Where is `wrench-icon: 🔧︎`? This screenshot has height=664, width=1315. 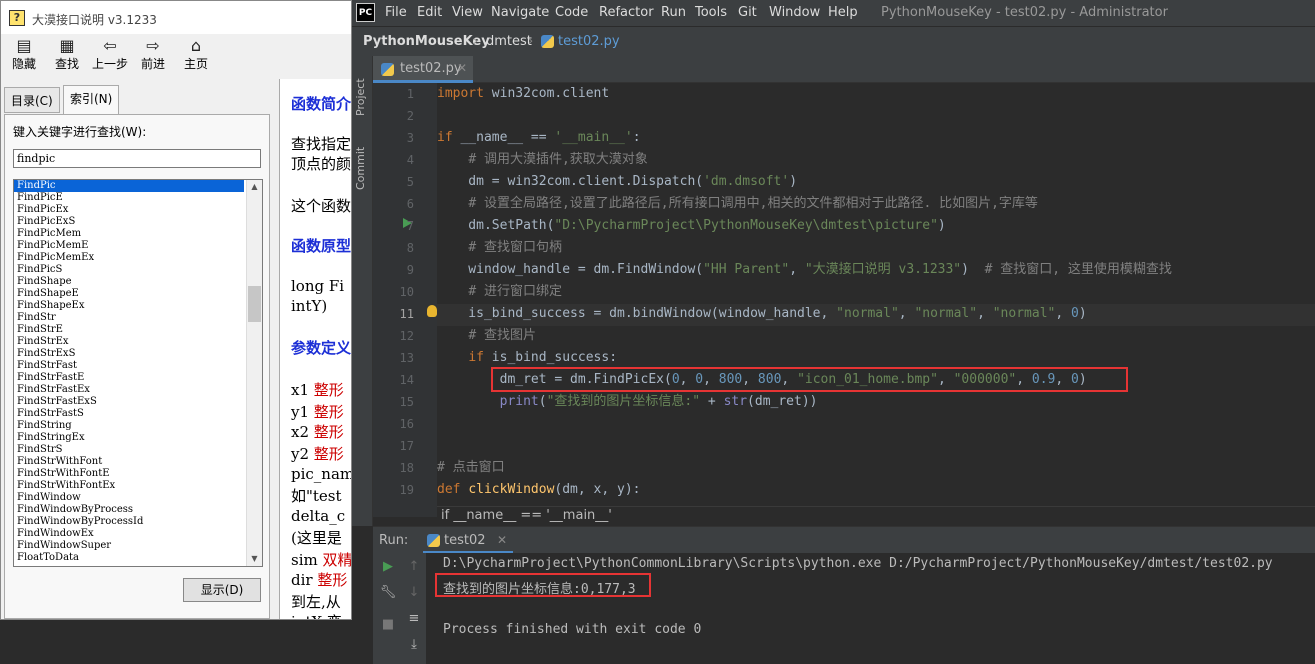
wrench-icon: 🔧︎ is located at coordinates (388, 592).